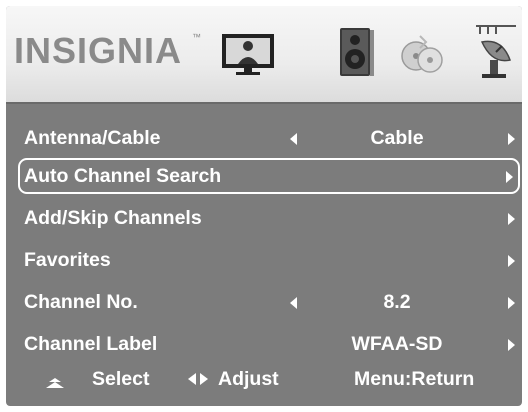  What do you see at coordinates (248, 52) in the screenshot?
I see `tv-picture-icon` at bounding box center [248, 52].